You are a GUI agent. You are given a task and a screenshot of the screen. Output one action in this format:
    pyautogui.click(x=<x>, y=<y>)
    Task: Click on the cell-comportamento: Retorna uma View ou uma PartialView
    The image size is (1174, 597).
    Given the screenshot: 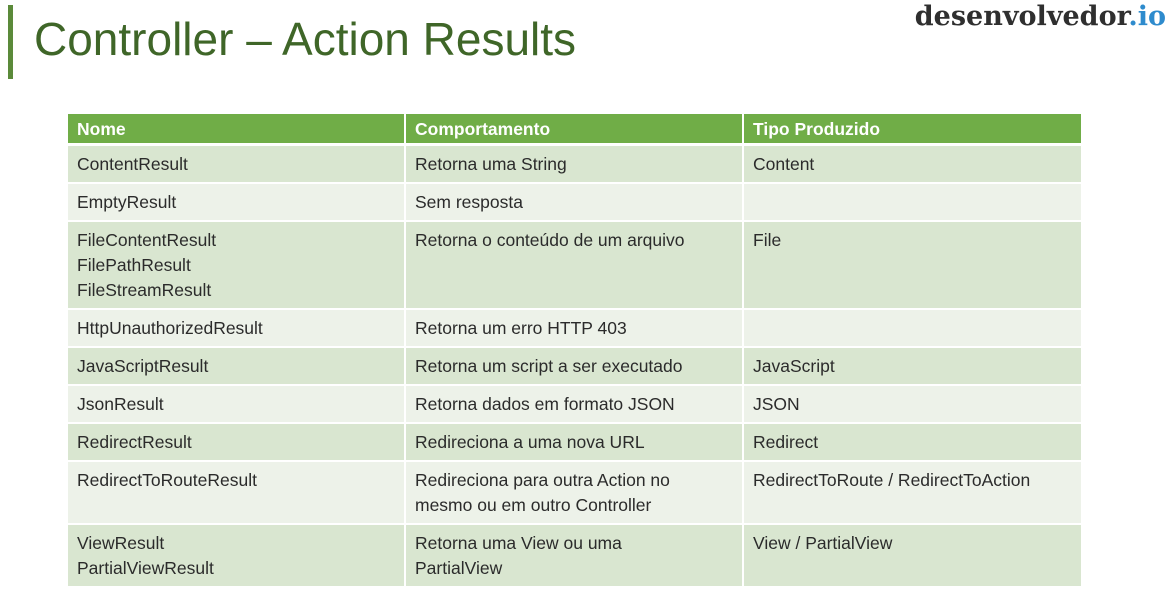 What is the action you would take?
    pyautogui.click(x=573, y=554)
    